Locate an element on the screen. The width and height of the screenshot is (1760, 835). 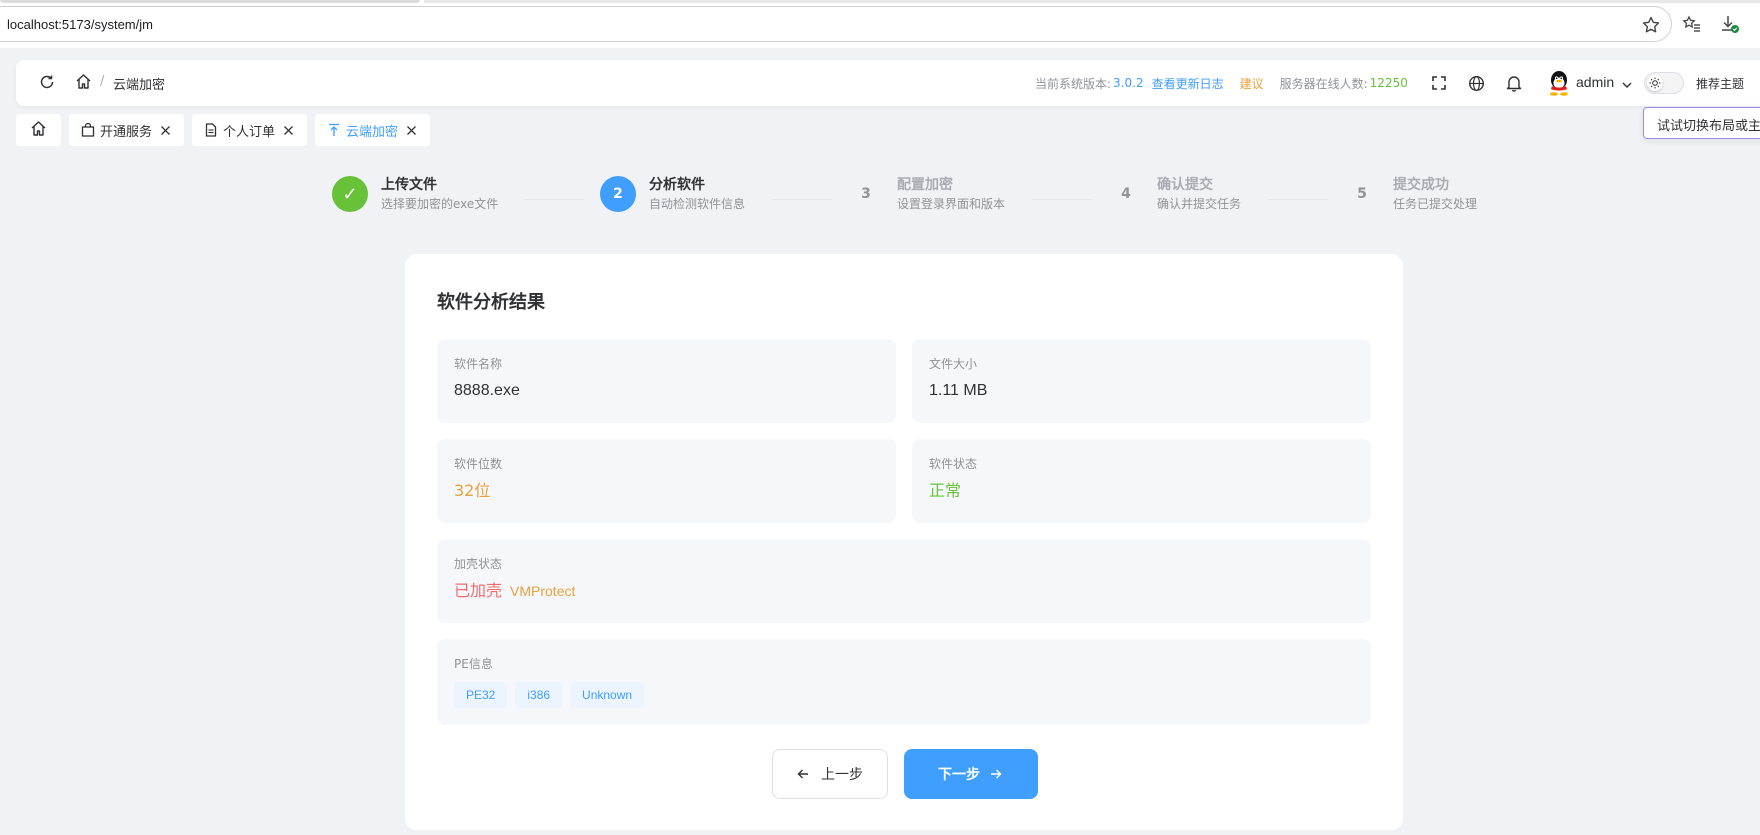
file-size-box: 文件大小 1.11 MB is located at coordinates (1141, 381).